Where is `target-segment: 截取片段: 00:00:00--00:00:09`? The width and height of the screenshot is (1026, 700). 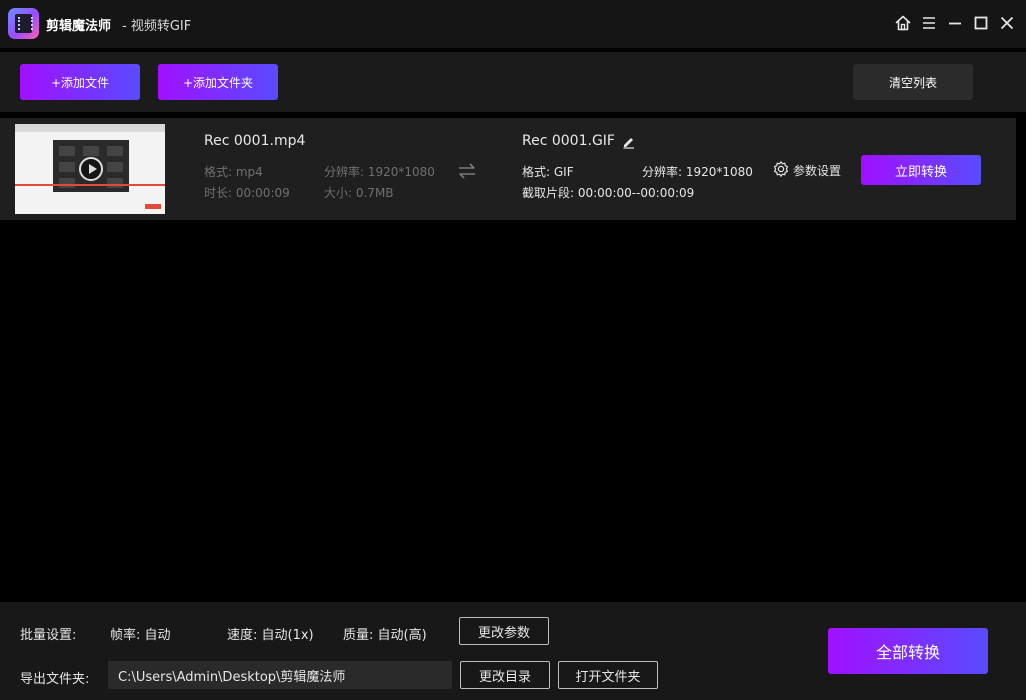 target-segment: 截取片段: 00:00:00--00:00:09 is located at coordinates (608, 193).